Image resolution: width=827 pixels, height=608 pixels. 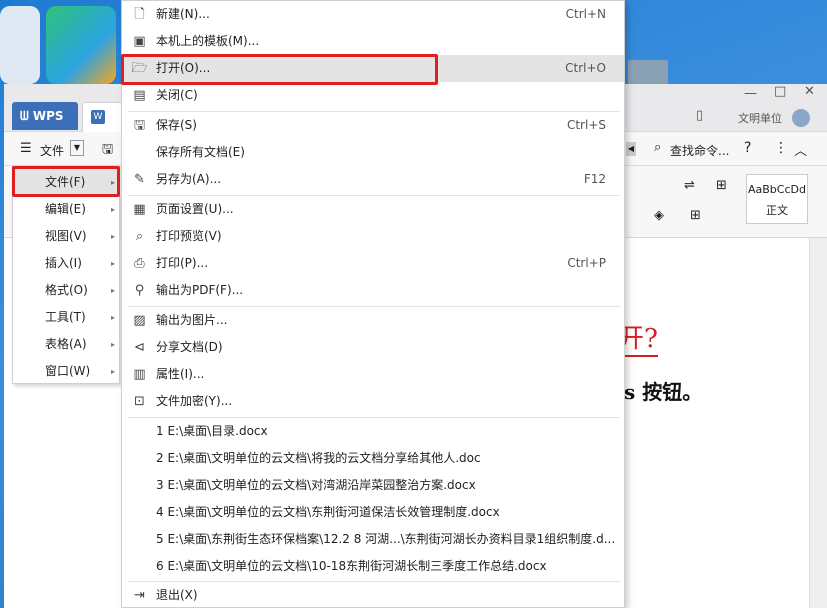 I want to click on doc-body-fragment: s 按钮。, so click(x=663, y=392).